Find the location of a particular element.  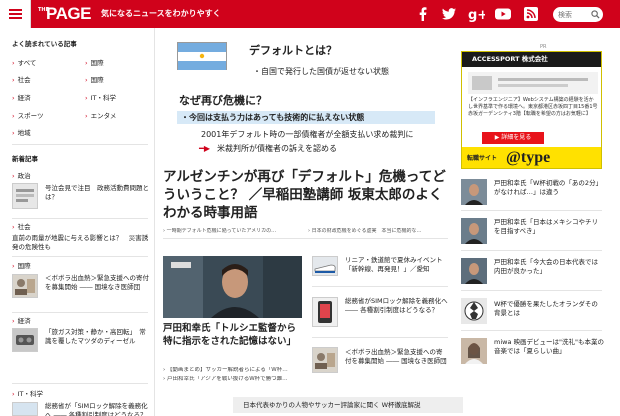

article-link: リニア・鉄道館で夏休みイベント「新幹線、再発見！」／愛知 is located at coordinates (396, 265).